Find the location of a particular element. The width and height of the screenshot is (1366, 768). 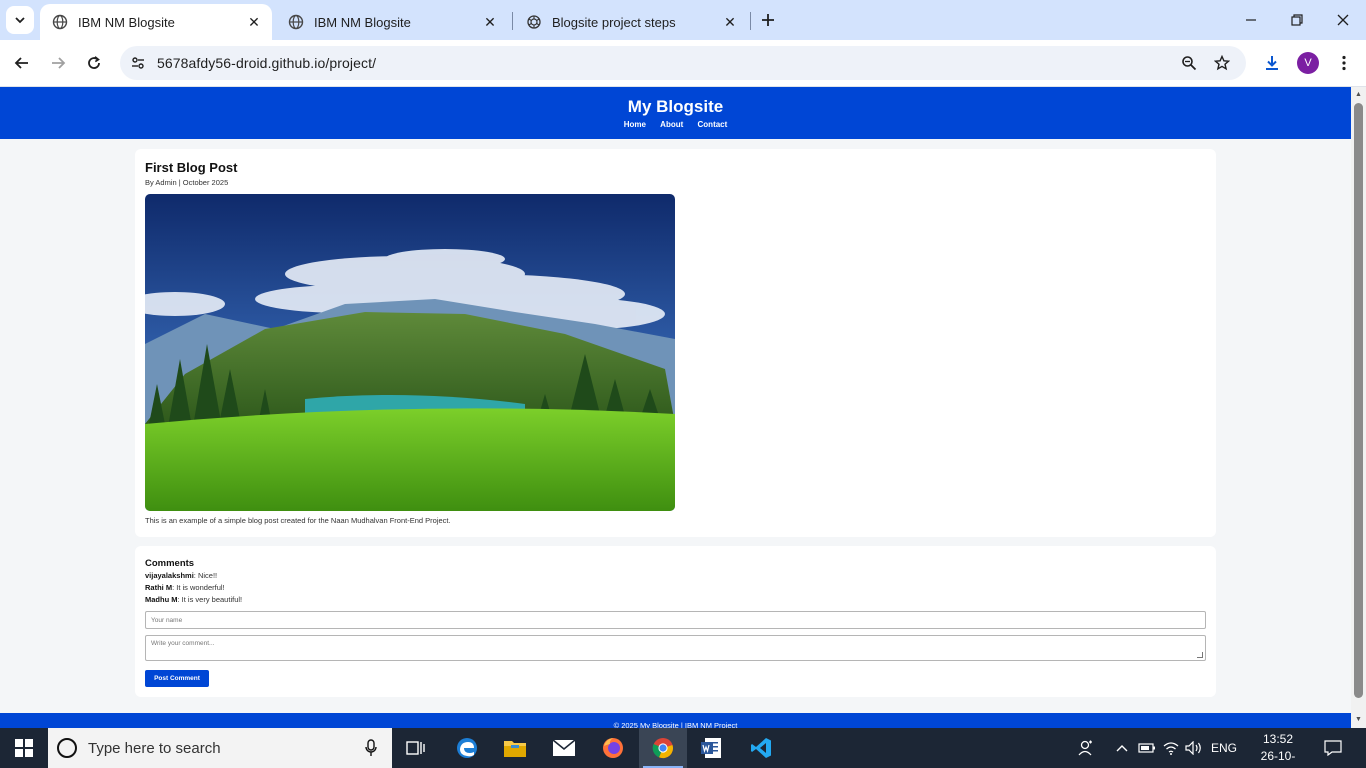

forward-arrow-icon is located at coordinates (59, 63).